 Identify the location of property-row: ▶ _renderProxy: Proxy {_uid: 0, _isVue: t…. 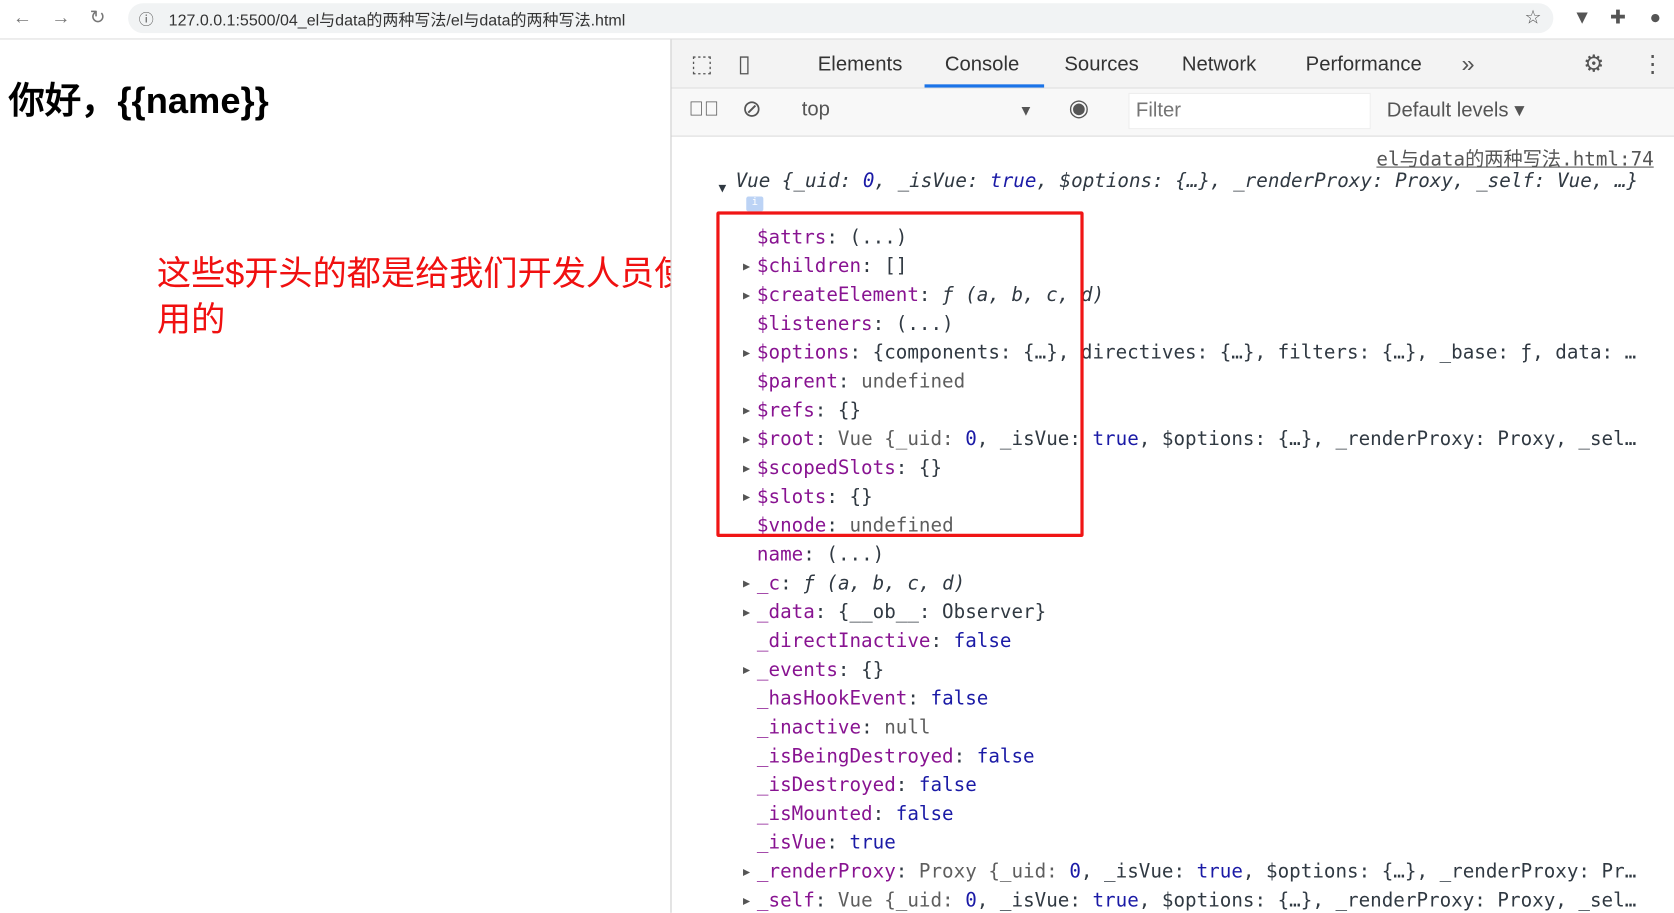
(1190, 871).